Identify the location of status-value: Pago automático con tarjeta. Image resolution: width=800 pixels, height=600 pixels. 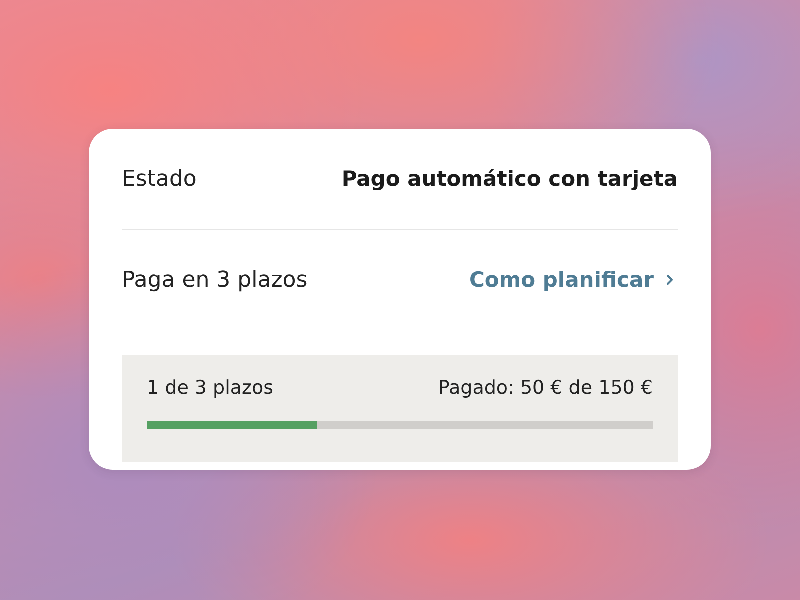
(510, 179).